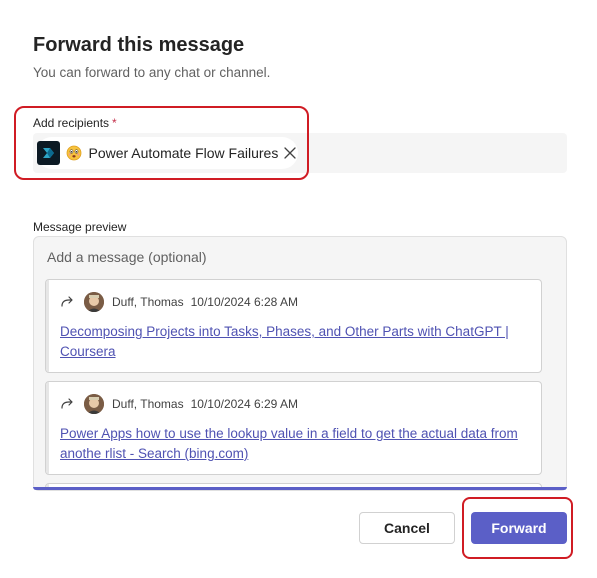  What do you see at coordinates (139, 45) in the screenshot?
I see `dialog-title: Forward this message` at bounding box center [139, 45].